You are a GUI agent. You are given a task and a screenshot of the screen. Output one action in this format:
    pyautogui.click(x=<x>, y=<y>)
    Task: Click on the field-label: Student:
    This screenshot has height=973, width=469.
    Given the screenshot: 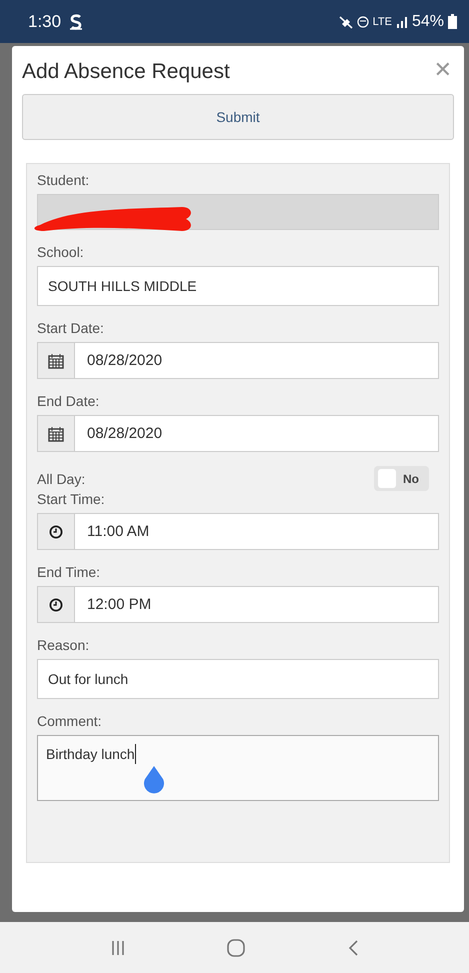 What is the action you would take?
    pyautogui.click(x=63, y=180)
    